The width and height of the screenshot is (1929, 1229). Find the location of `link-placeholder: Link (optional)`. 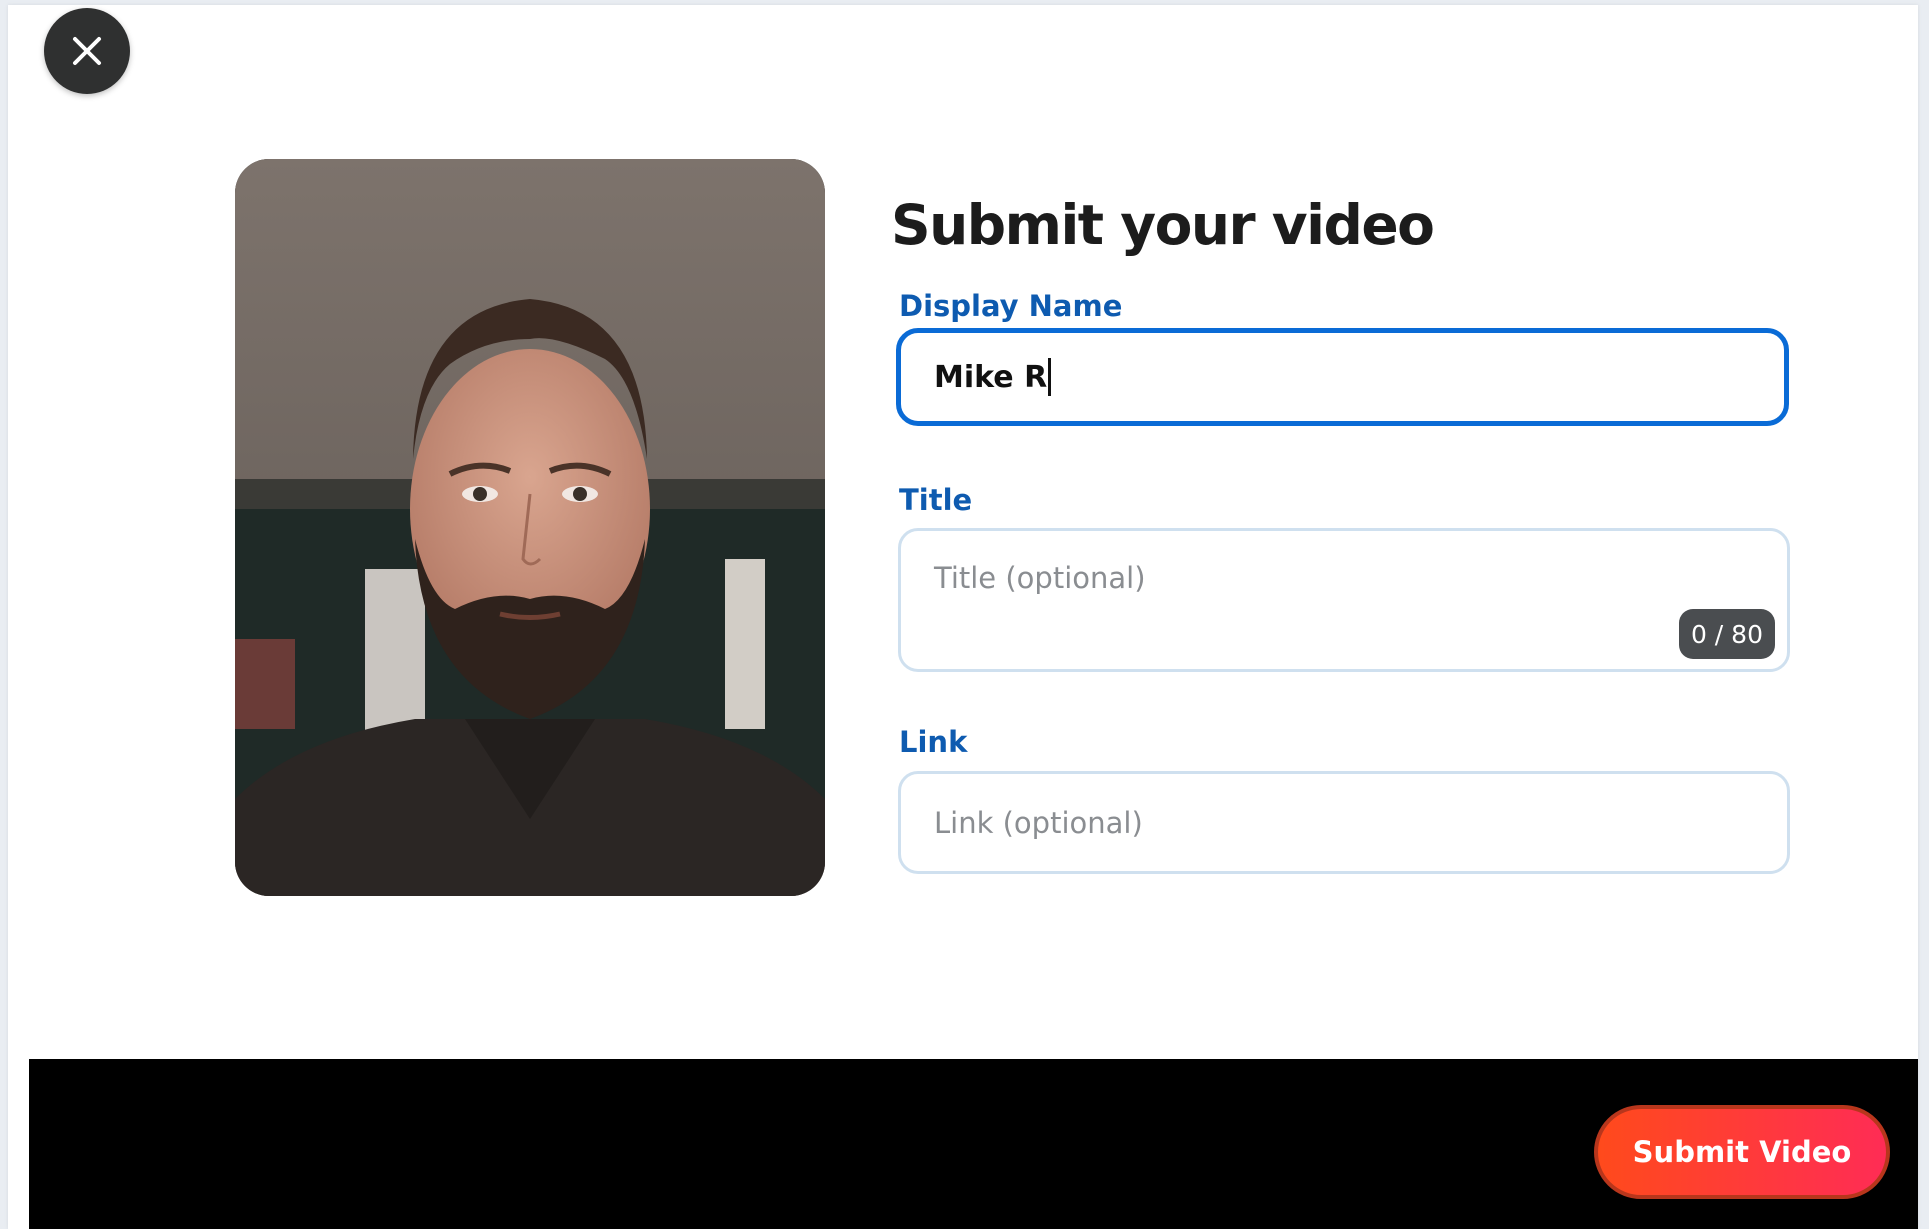

link-placeholder: Link (optional) is located at coordinates (1038, 822).